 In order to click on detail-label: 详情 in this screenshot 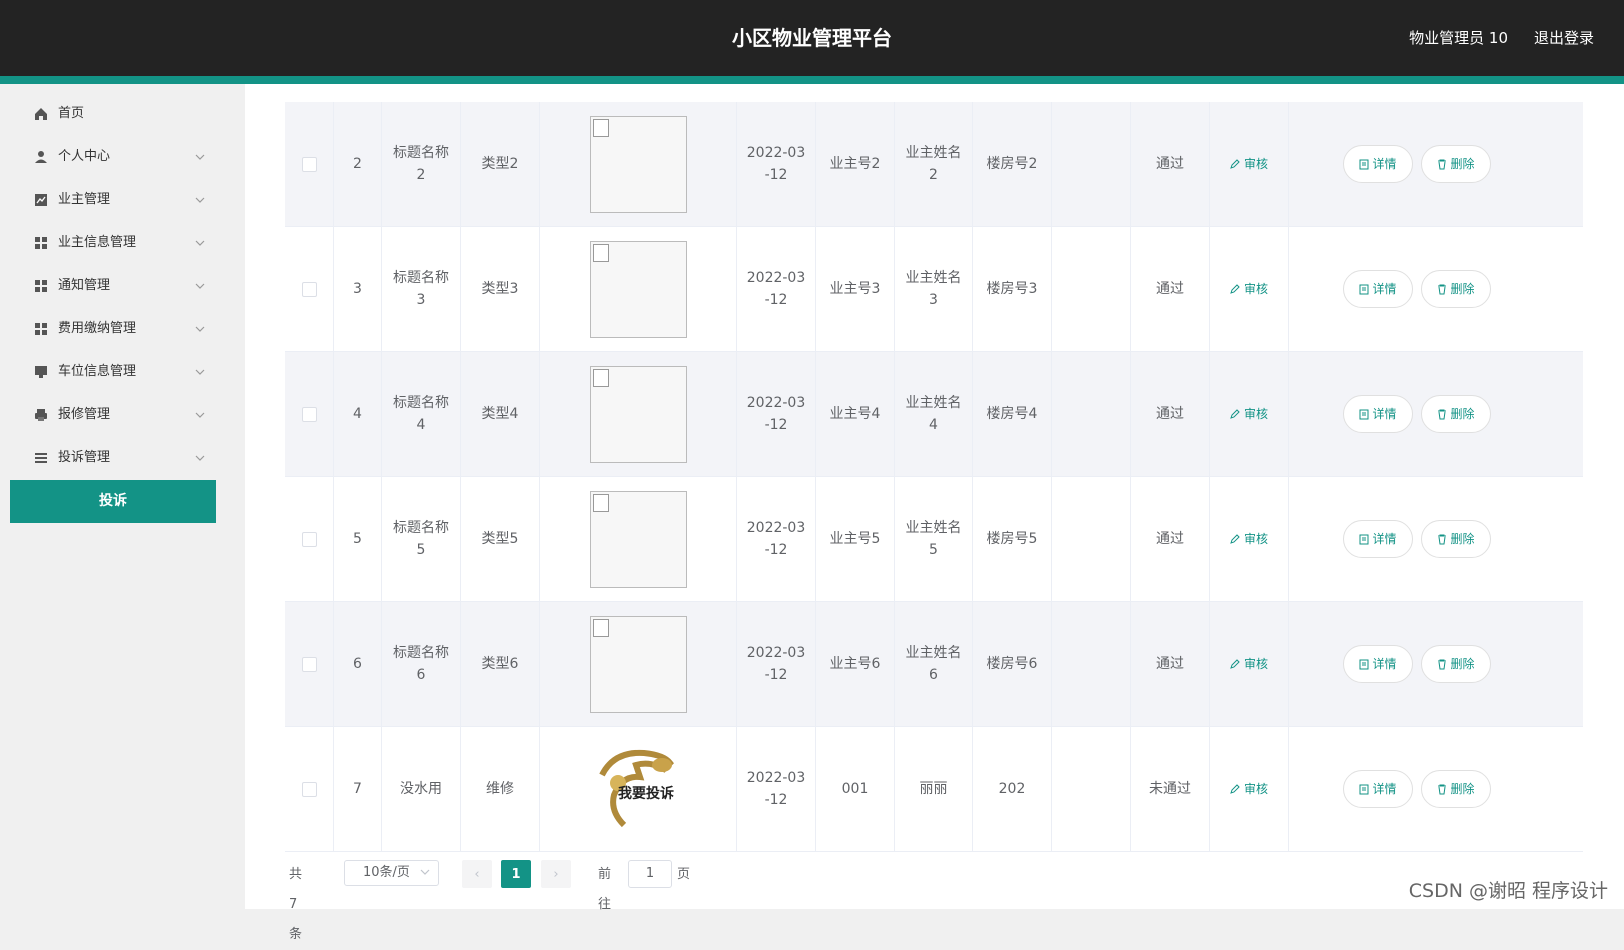, I will do `click(1384, 289)`.